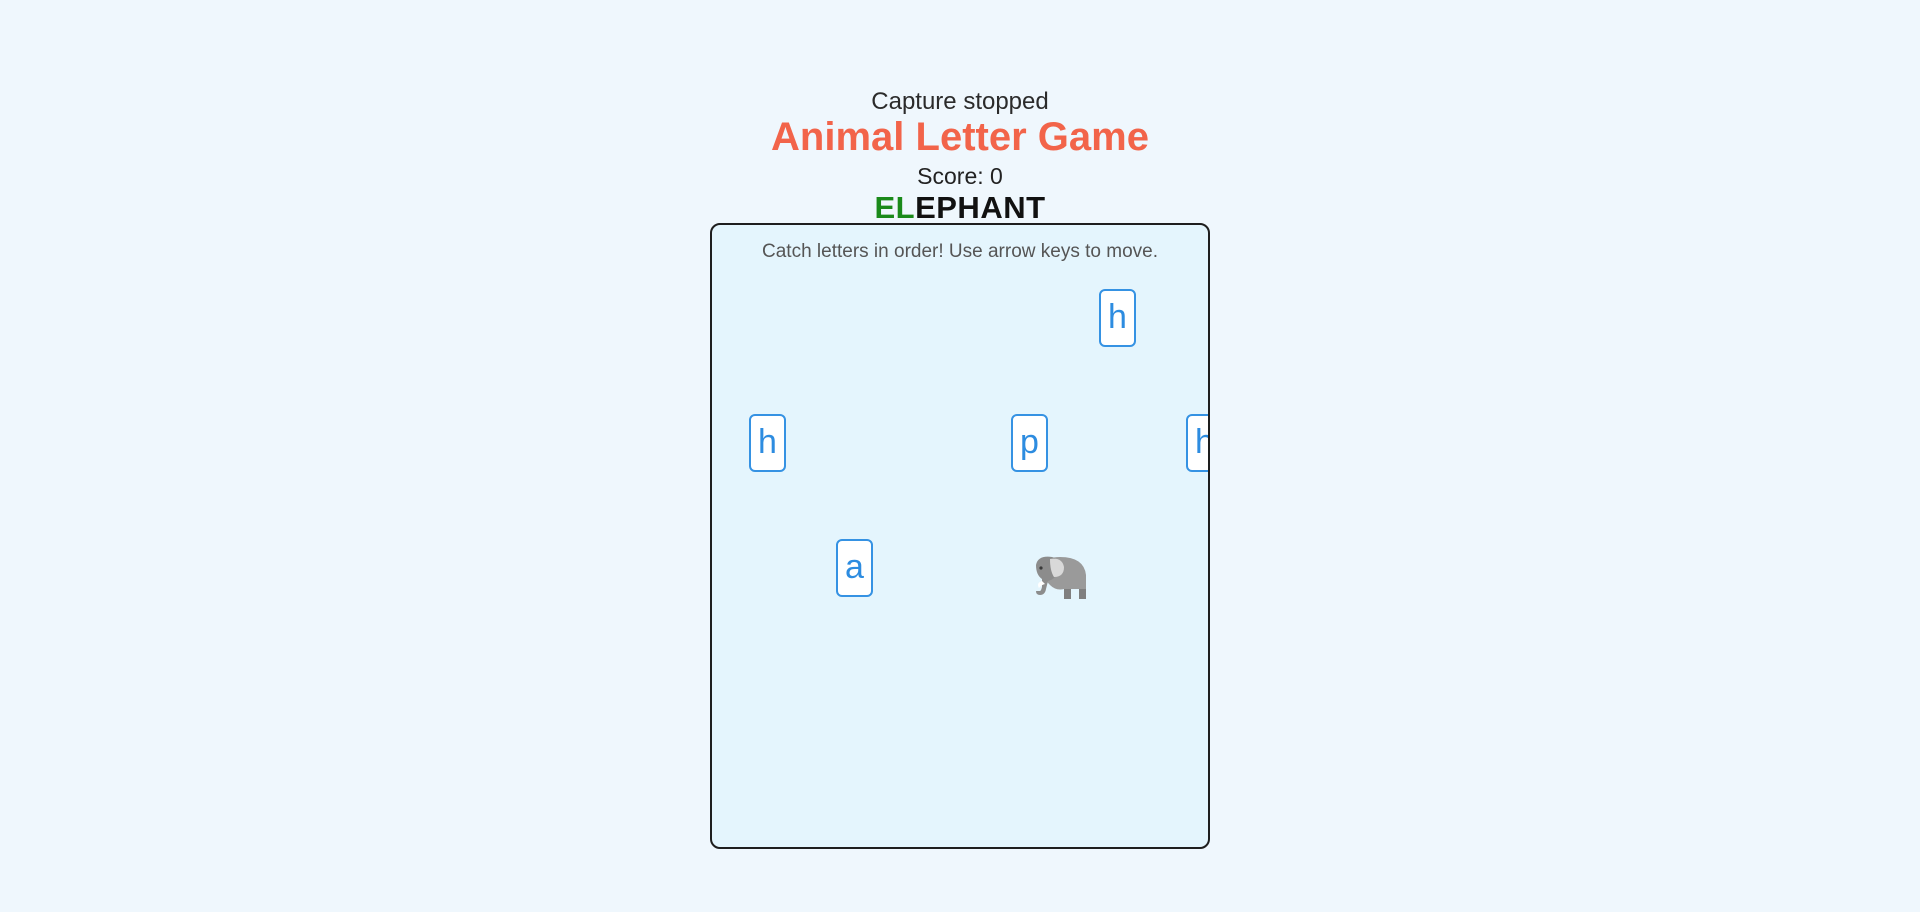 This screenshot has height=912, width=1920. What do you see at coordinates (960, 137) in the screenshot?
I see `game-title: Animal Letter Game` at bounding box center [960, 137].